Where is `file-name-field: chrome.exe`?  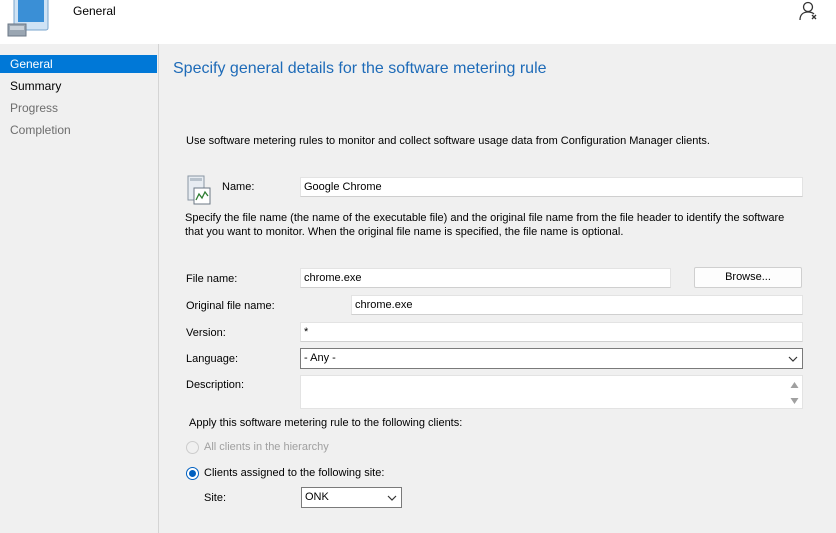
file-name-field: chrome.exe is located at coordinates (485, 278).